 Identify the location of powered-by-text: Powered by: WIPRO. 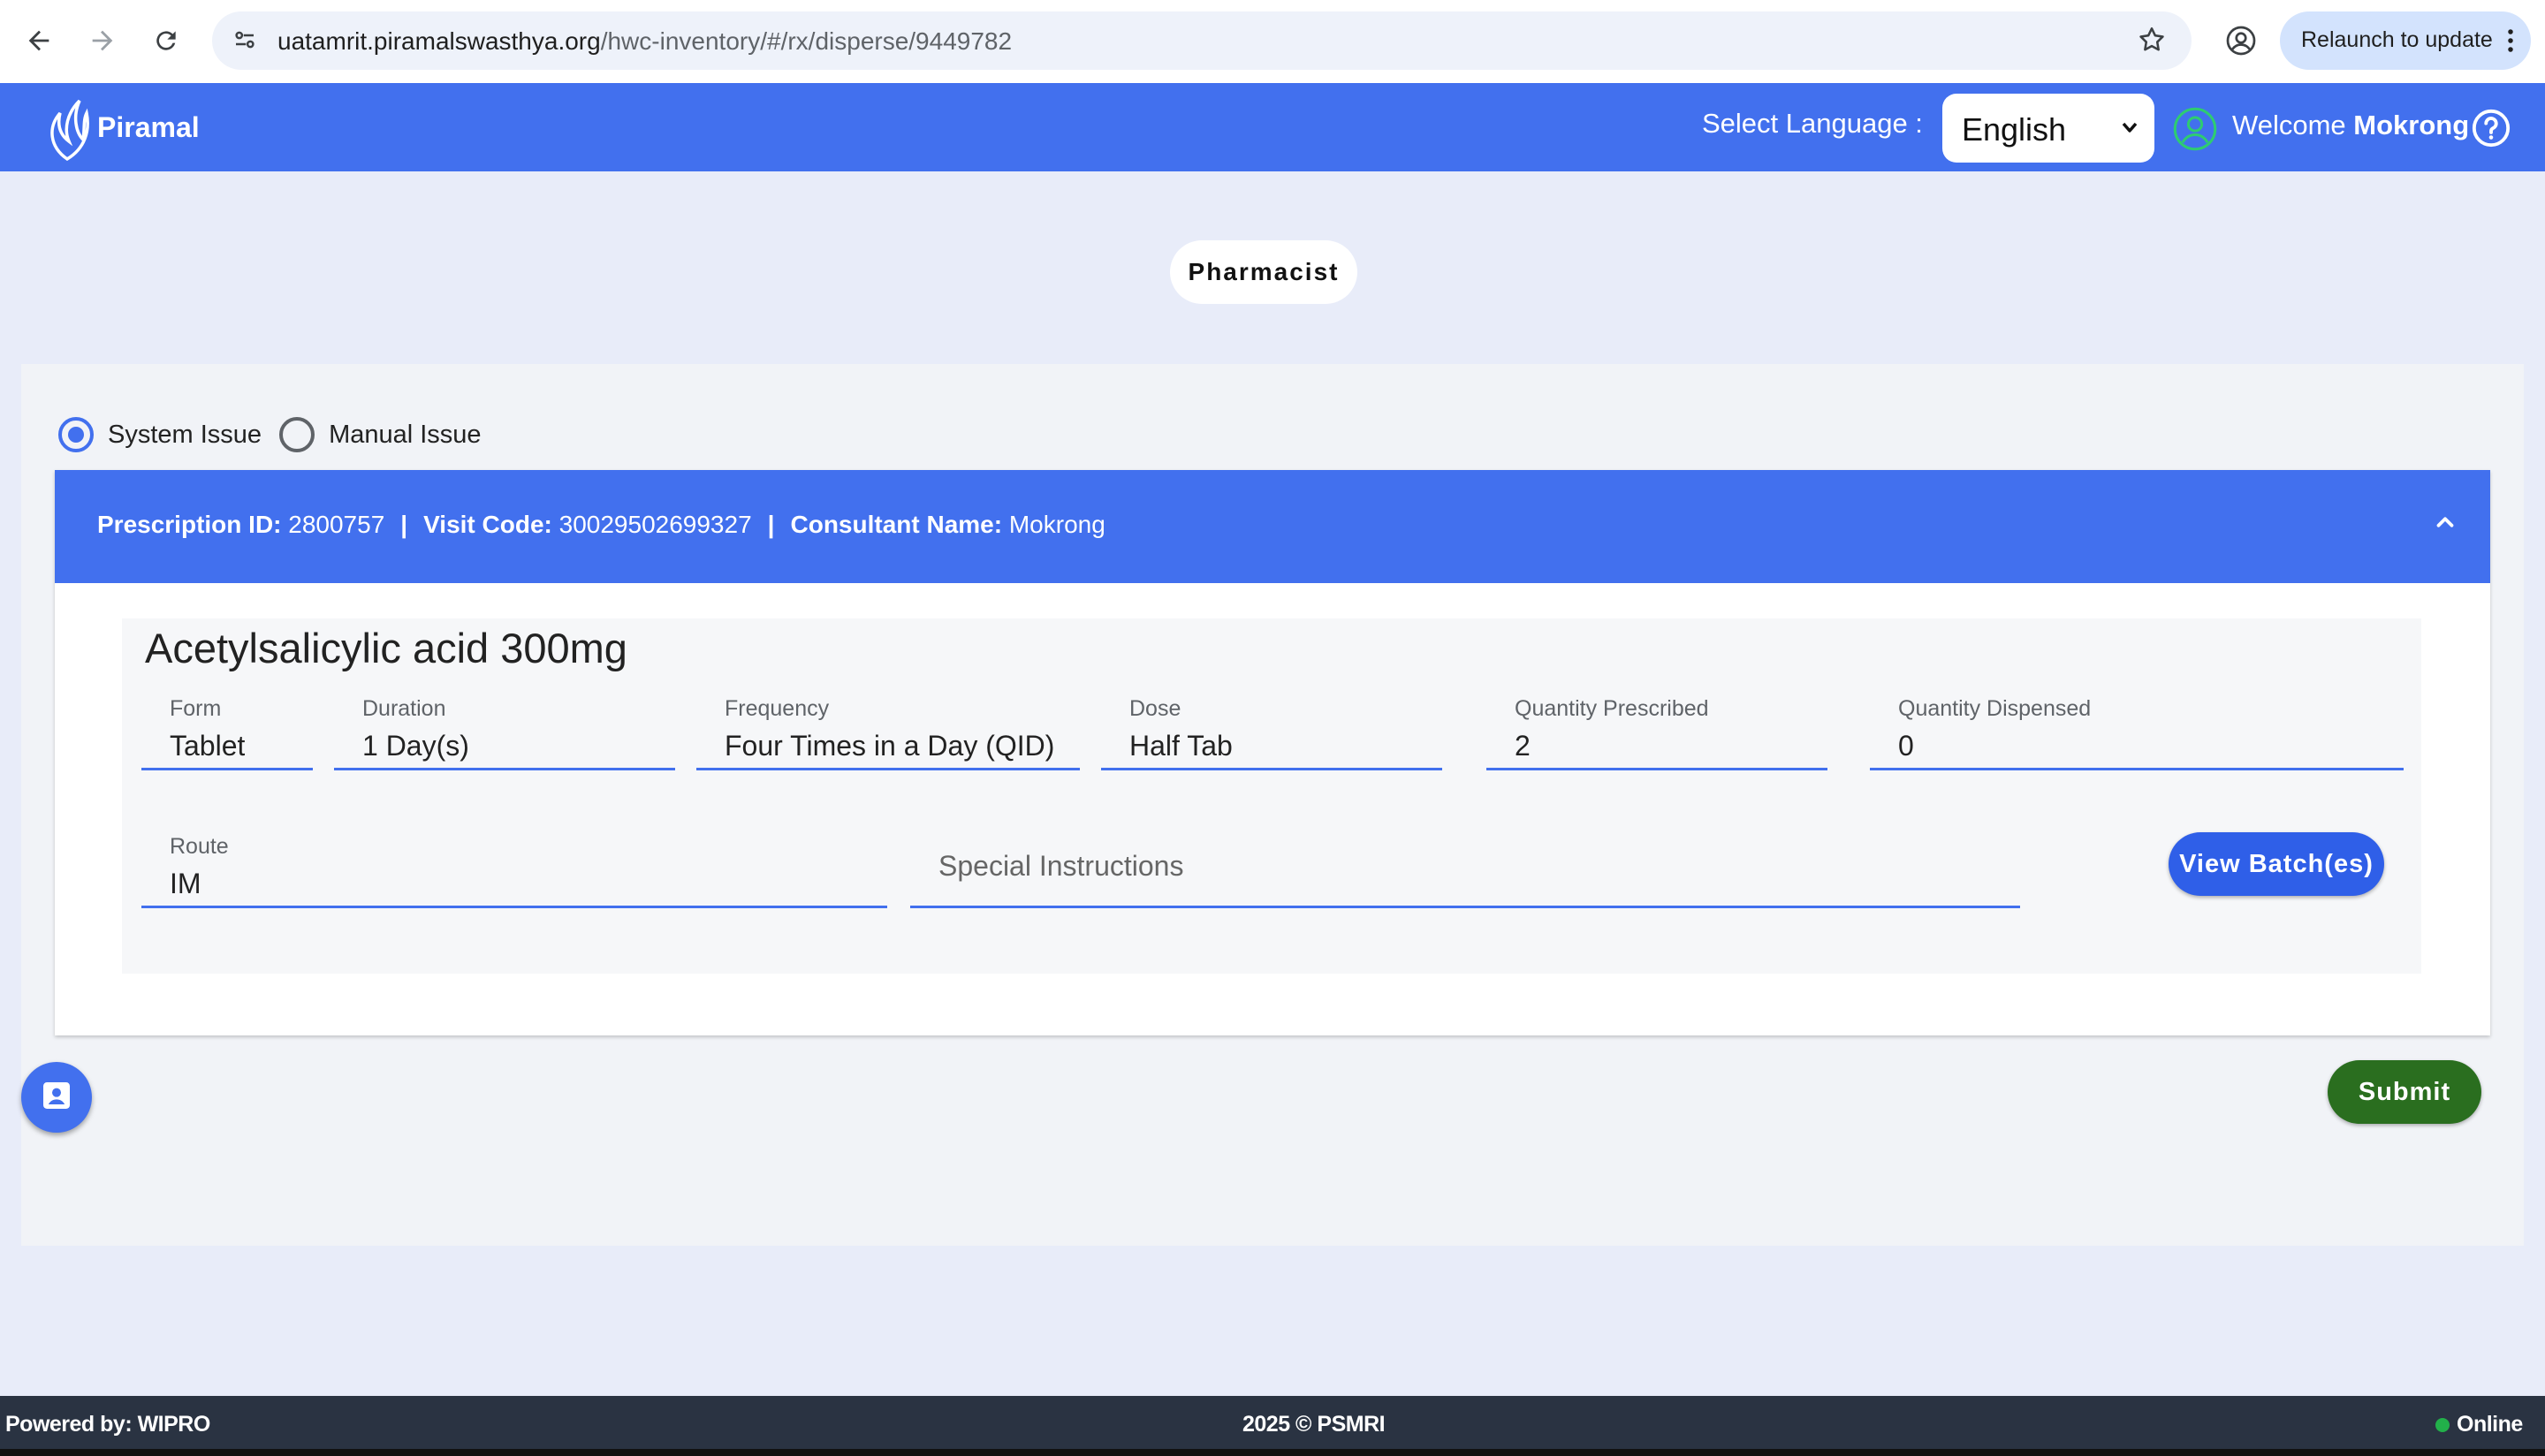
(107, 1424).